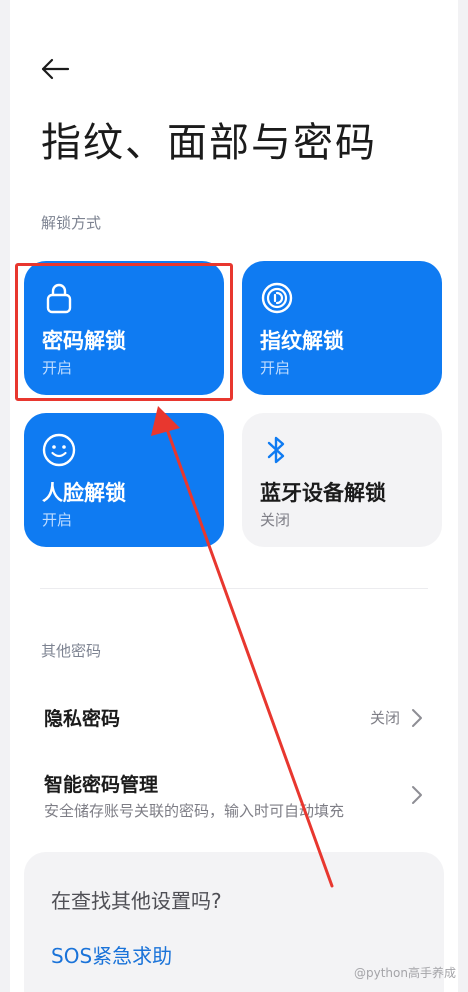 This screenshot has width=468, height=992. I want to click on row-subtitle: 安全储存账号关联的密码，输入时可自动填充, so click(194, 811).